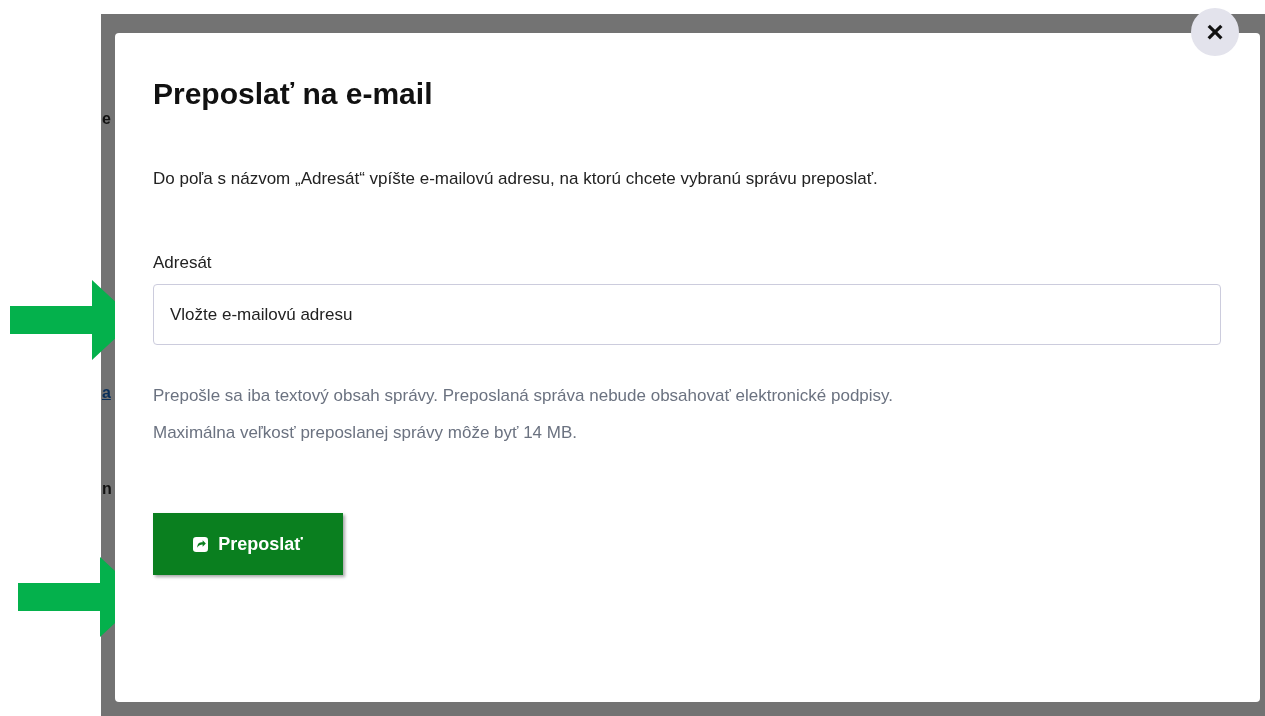 The width and height of the screenshot is (1265, 716). What do you see at coordinates (201, 544) in the screenshot?
I see `share-icon` at bounding box center [201, 544].